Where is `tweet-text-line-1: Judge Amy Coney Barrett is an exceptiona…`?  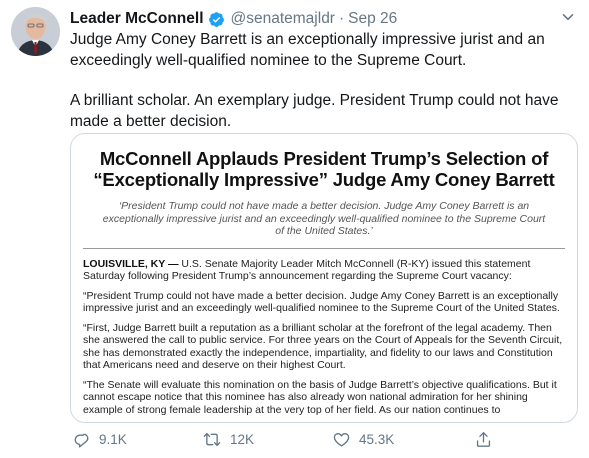 tweet-text-line-1: Judge Amy Coney Barrett is an exceptiona… is located at coordinates (307, 50).